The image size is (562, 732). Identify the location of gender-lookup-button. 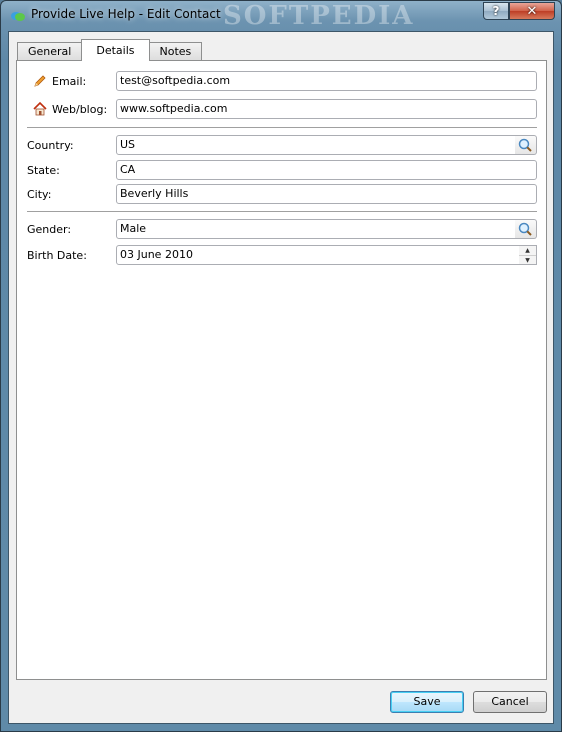
(526, 229).